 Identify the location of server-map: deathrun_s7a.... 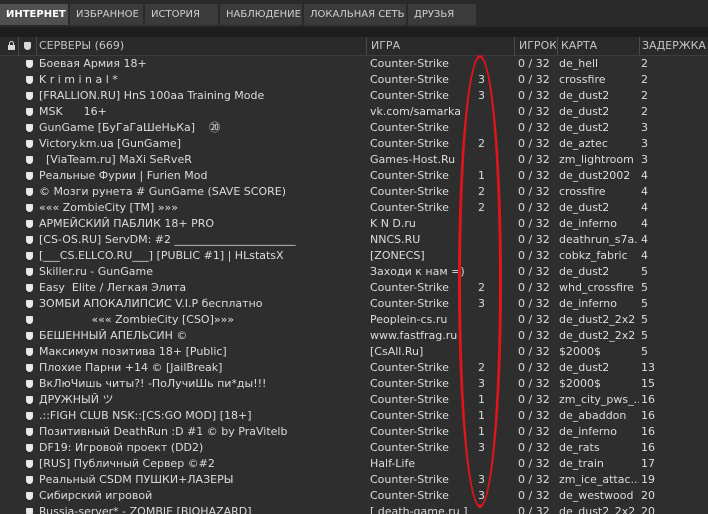
(599, 239).